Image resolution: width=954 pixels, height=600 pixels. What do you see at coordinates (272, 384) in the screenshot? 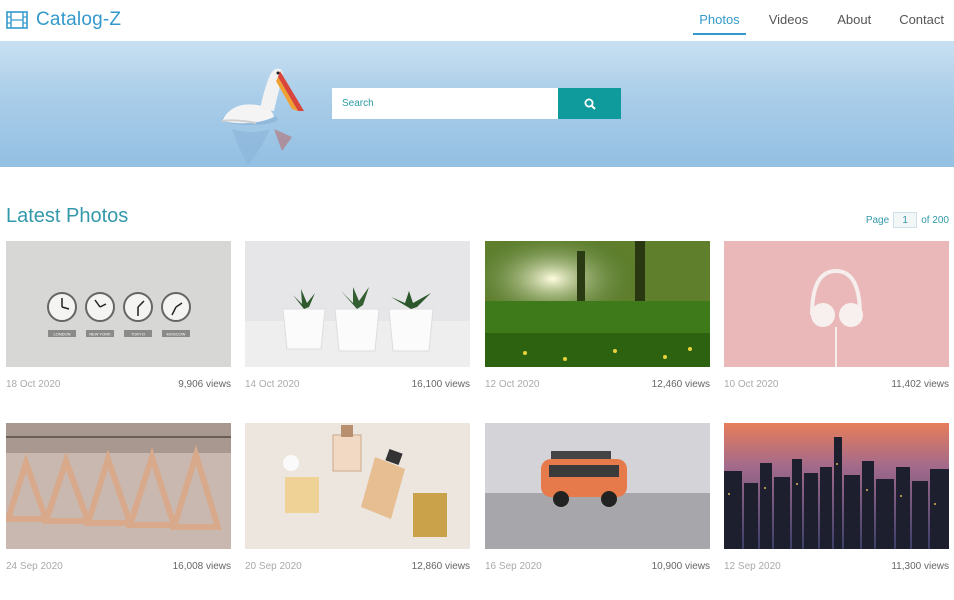
I see `photo-date: 14 Oct 2020` at bounding box center [272, 384].